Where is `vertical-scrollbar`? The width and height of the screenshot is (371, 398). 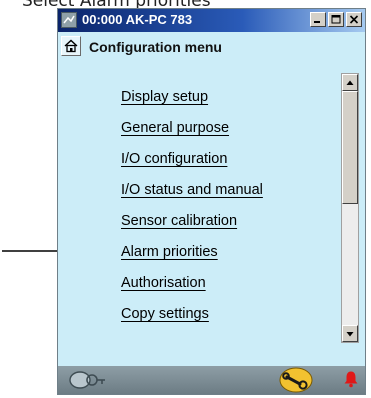 vertical-scrollbar is located at coordinates (350, 208).